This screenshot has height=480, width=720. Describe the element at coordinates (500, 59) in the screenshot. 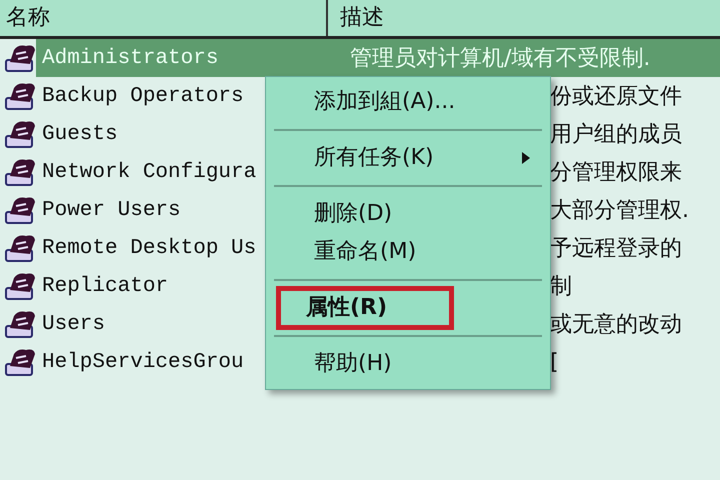

I see `group-description: 管理员对计算机/域有不受限制.` at that location.